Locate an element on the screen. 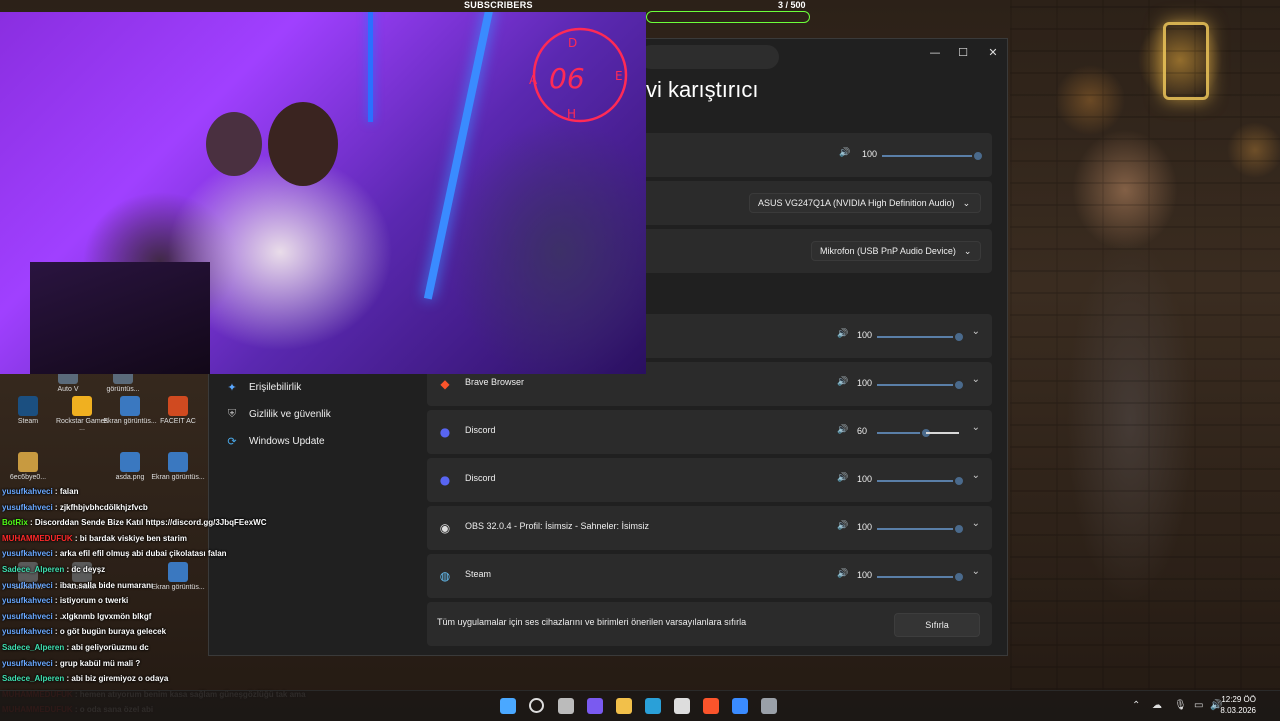 The image size is (1280, 721). taskbar: ⌃ ☁ 🎙 ▭ 🔊 12:29 ÖÖ 8.03.2026 is located at coordinates (640, 705).